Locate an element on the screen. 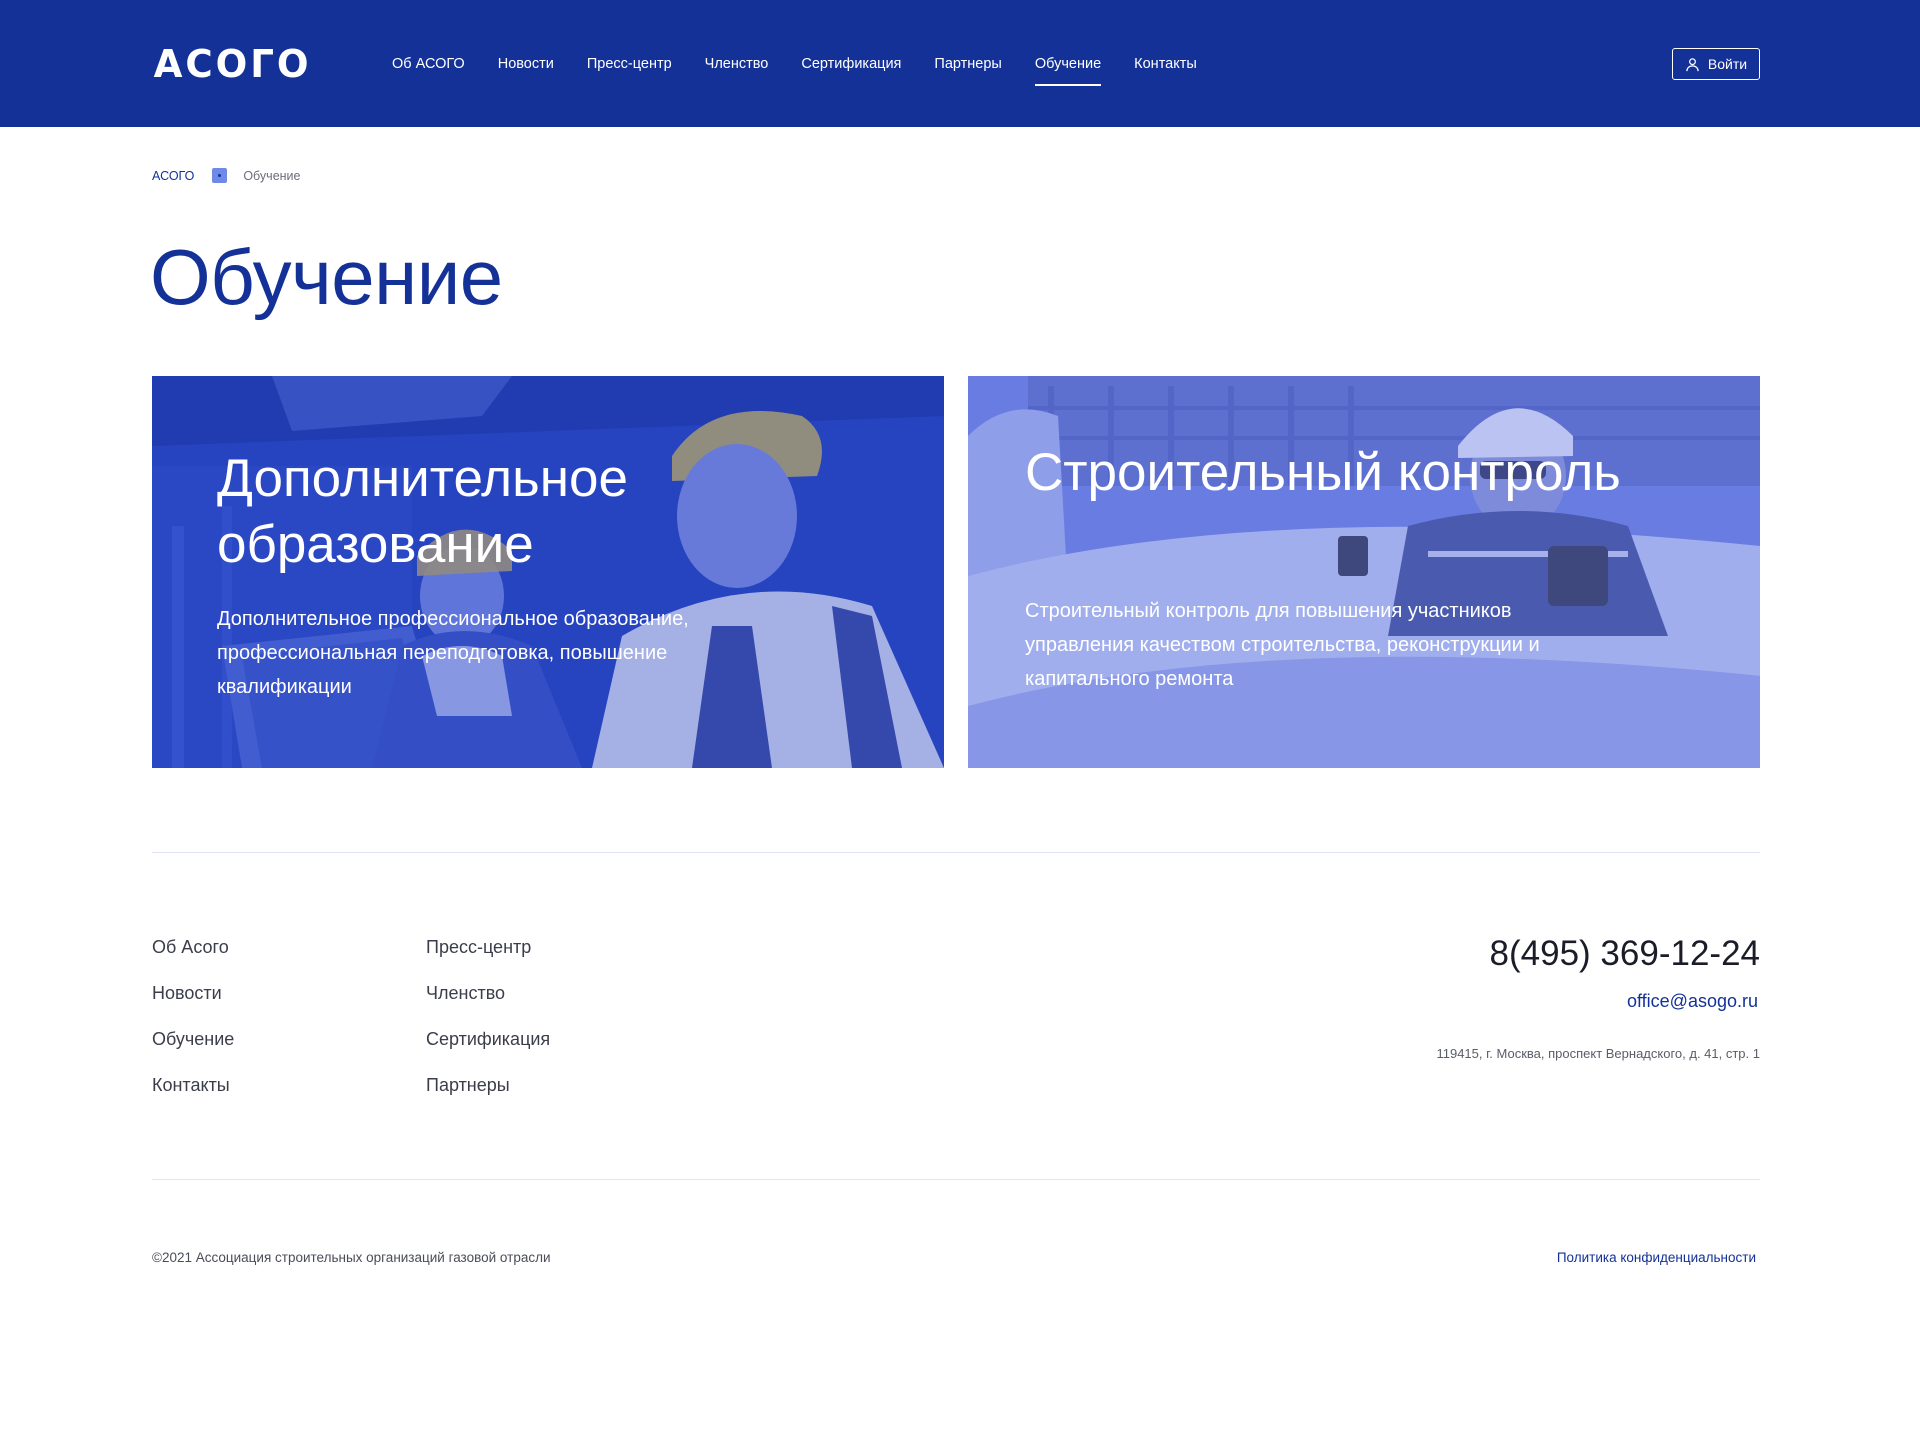 The height and width of the screenshot is (1444, 1920). footer-bottom-divider is located at coordinates (956, 1179).